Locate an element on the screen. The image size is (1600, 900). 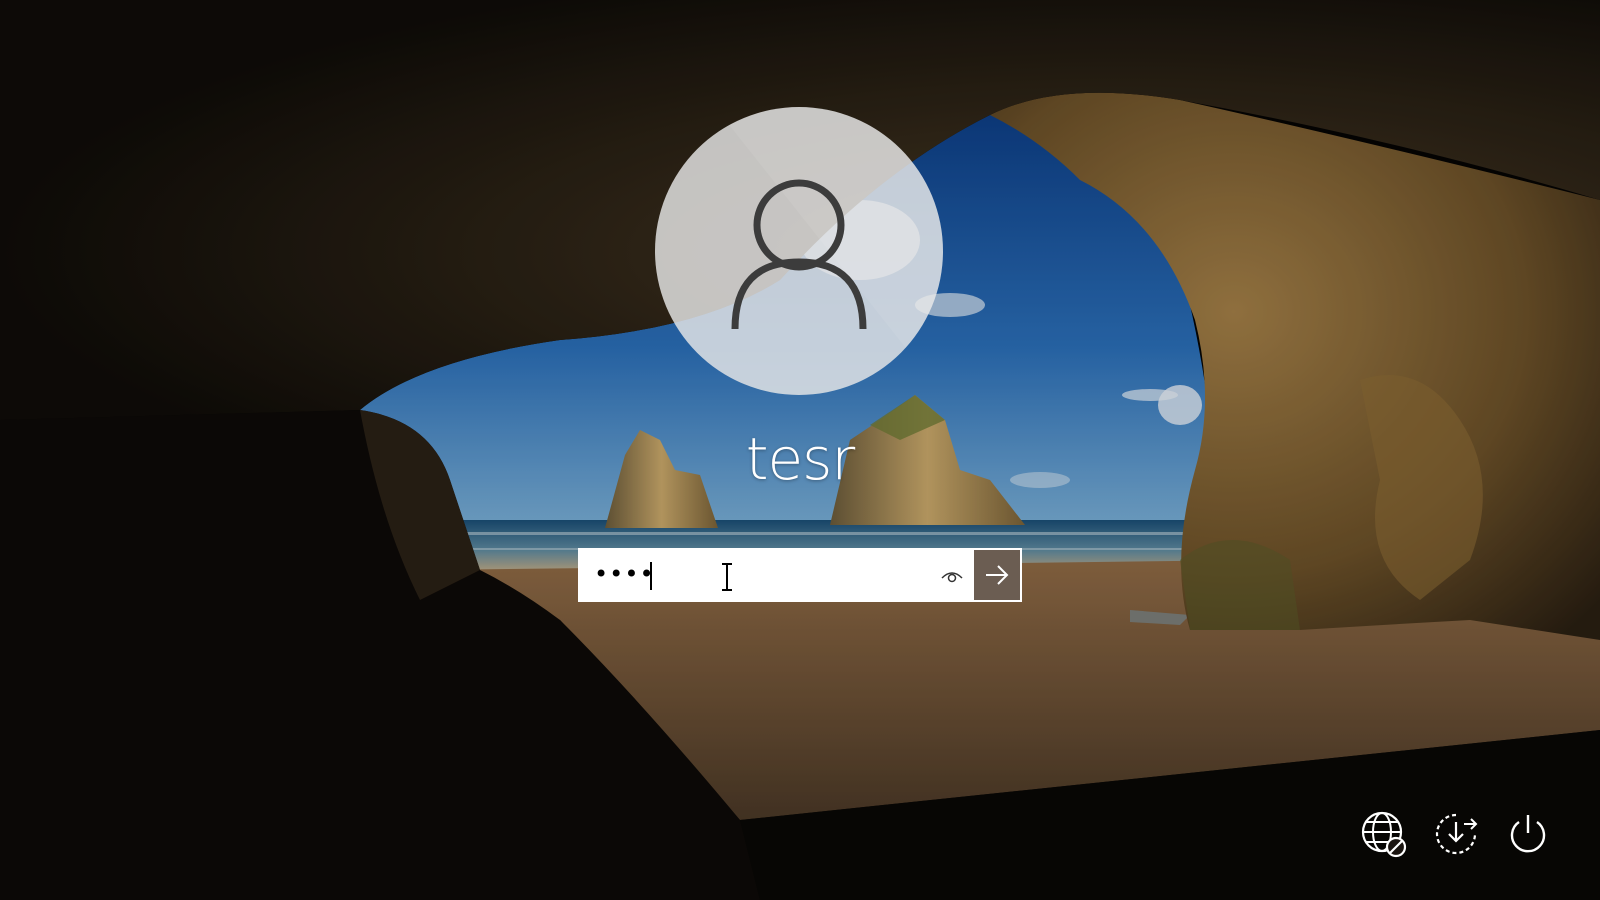
arrow-right-icon is located at coordinates (997, 575).